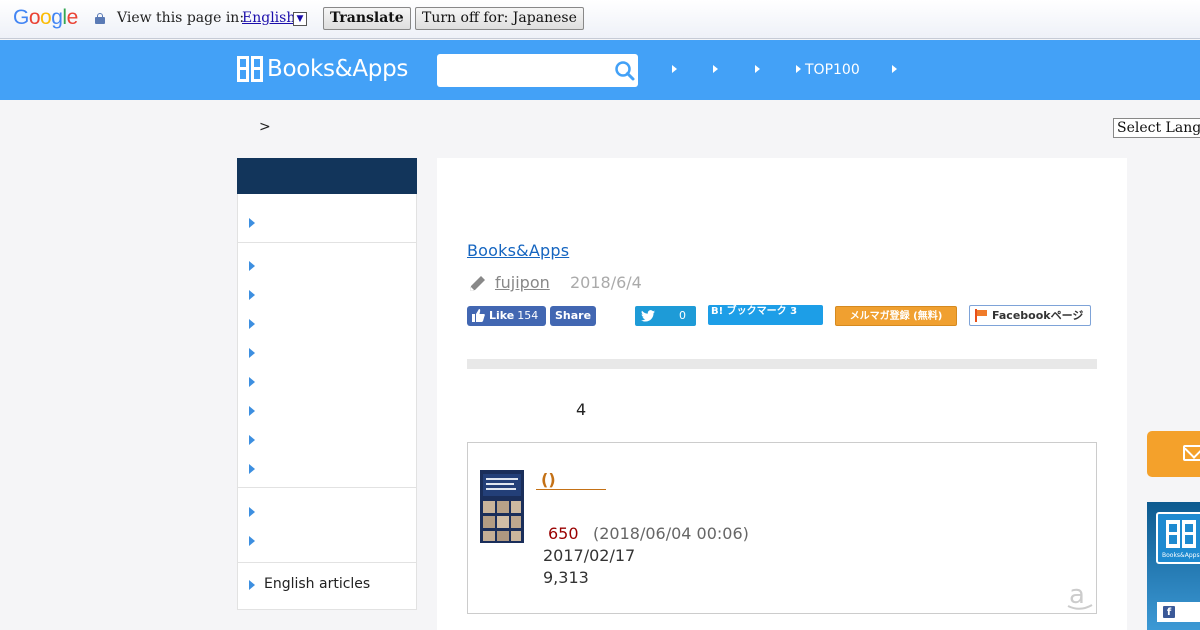 Image resolution: width=1200 pixels, height=630 pixels. What do you see at coordinates (477, 283) in the screenshot?
I see `pencil-icon` at bounding box center [477, 283].